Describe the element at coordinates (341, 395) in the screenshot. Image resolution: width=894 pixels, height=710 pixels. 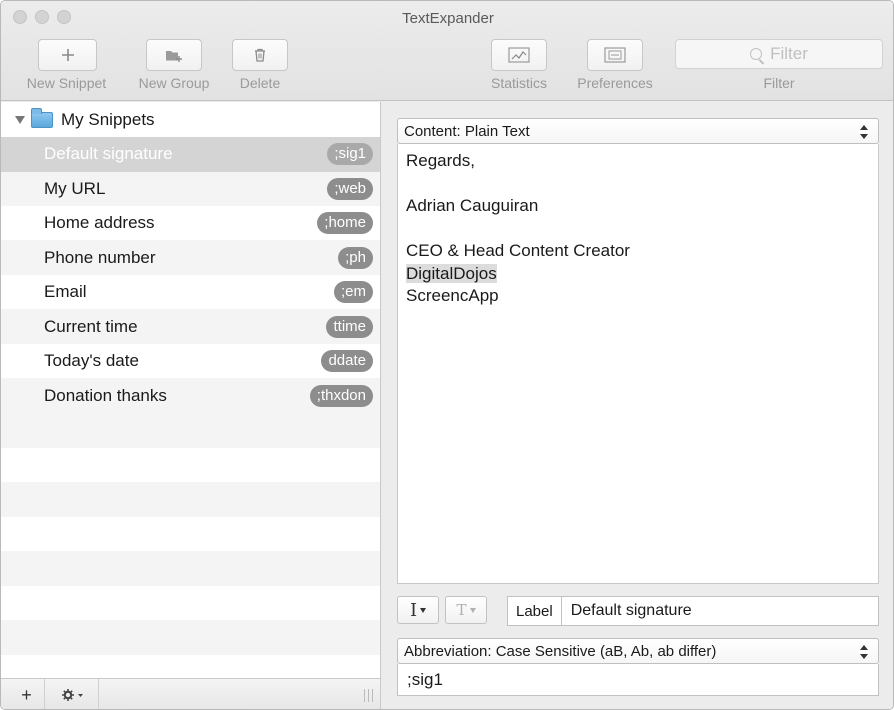
I see `abbreviation-badge: ;thxdon` at that location.